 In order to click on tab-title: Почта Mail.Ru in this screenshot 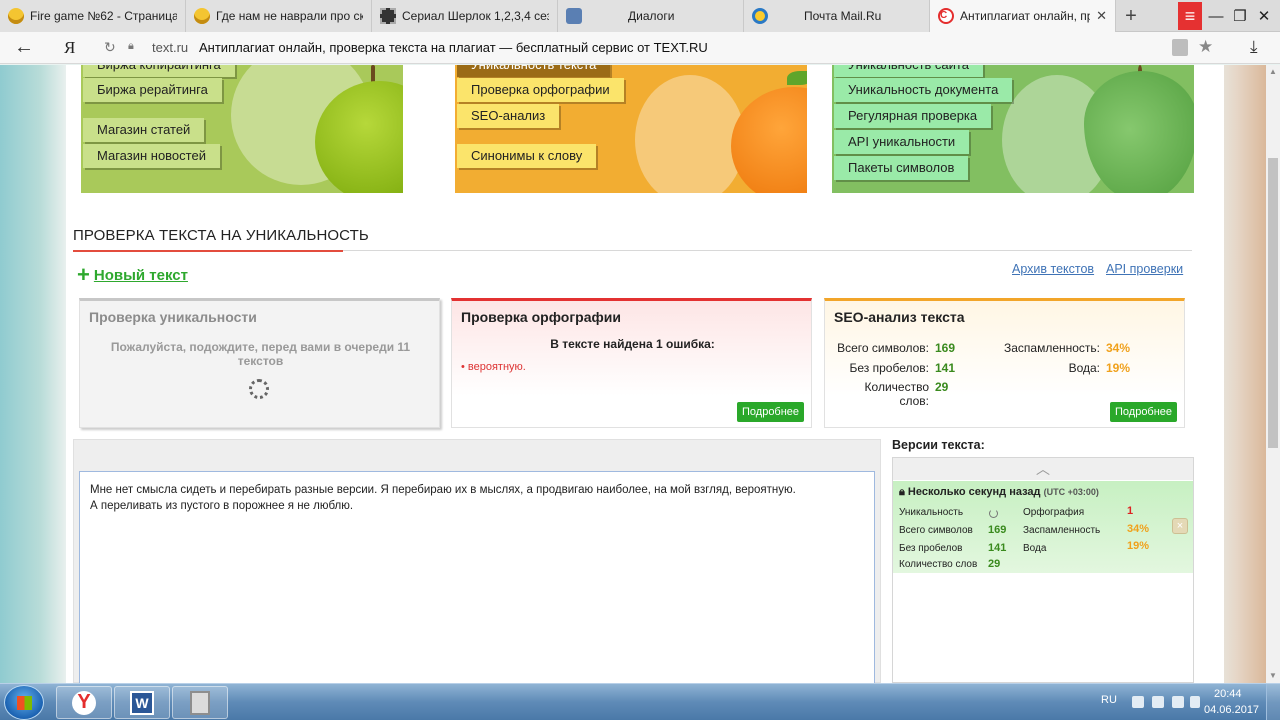, I will do `click(843, 16)`.